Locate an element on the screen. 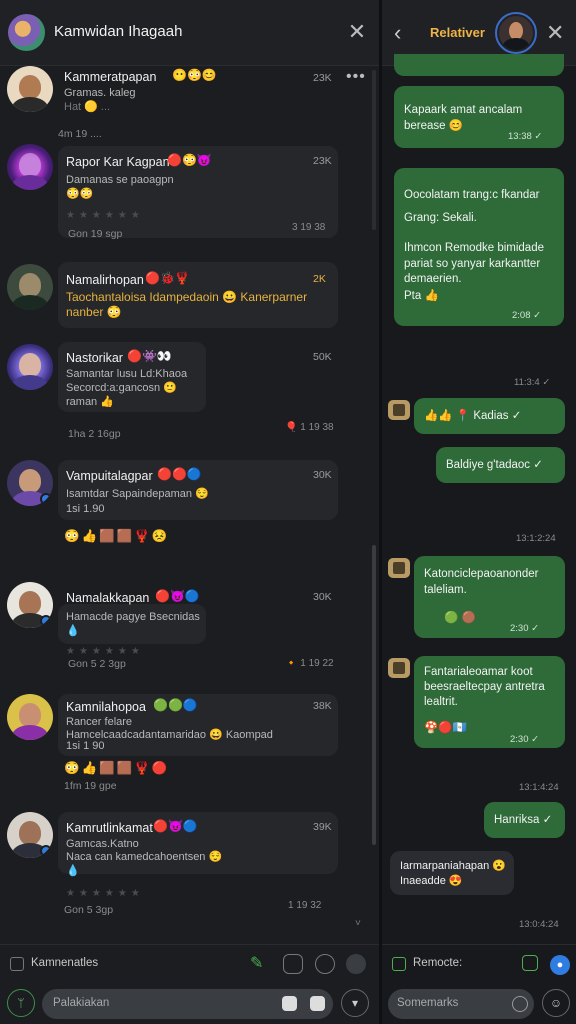 Image resolution: width=576 pixels, height=1024 pixels. attach-icon is located at coordinates (293, 964).